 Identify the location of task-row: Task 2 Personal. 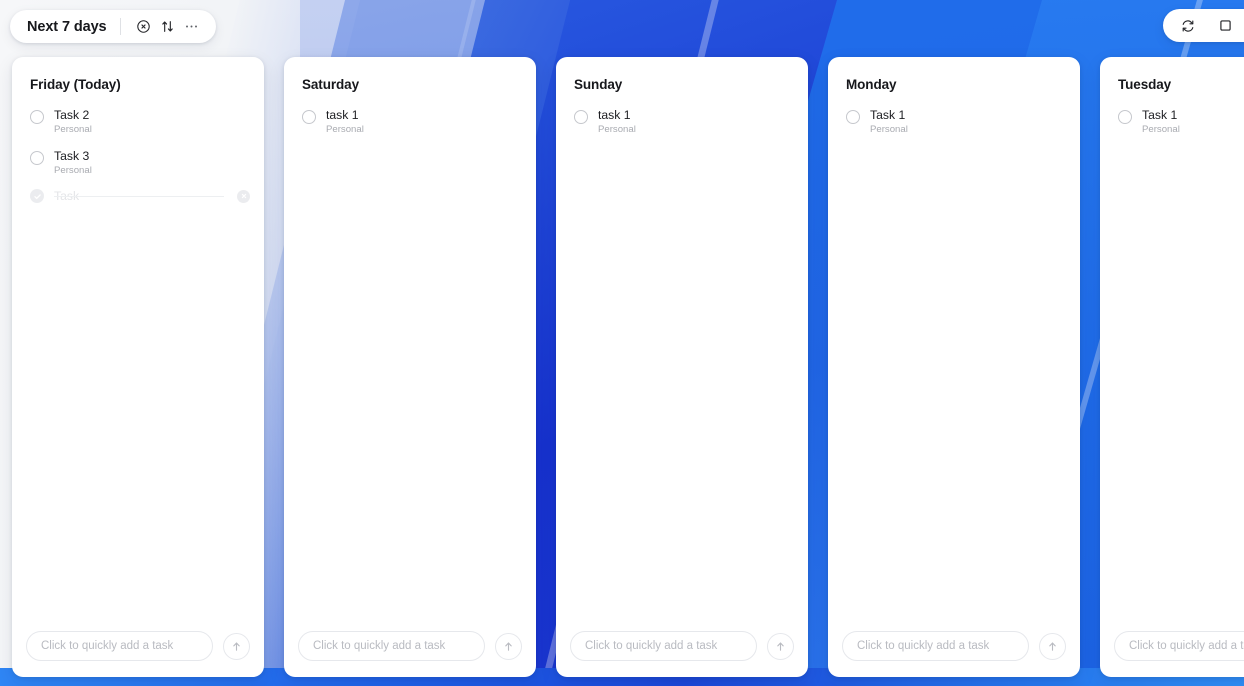
(138, 124).